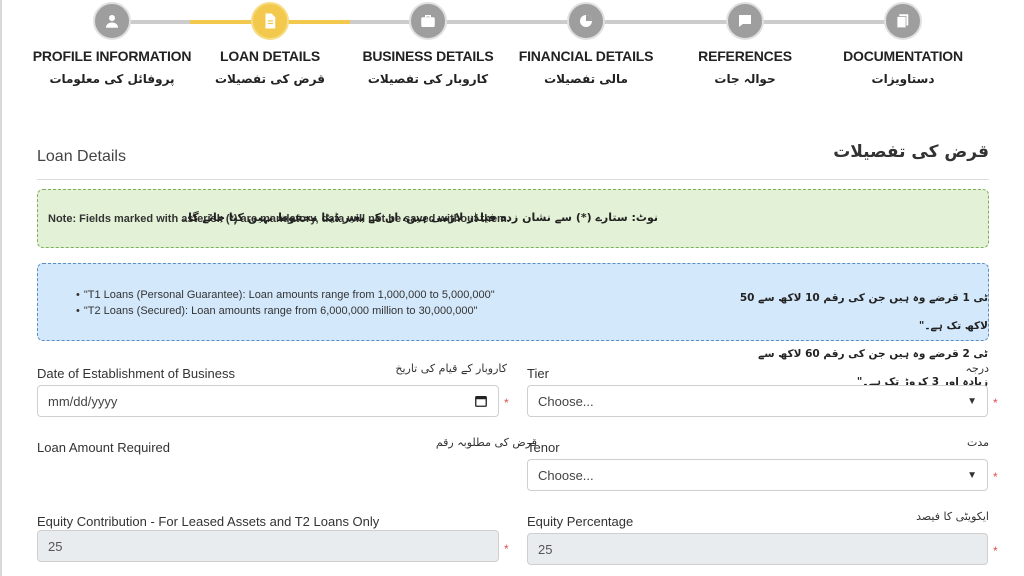 This screenshot has width=1024, height=576. What do you see at coordinates (977, 368) in the screenshot?
I see `field-label-urdu: درجہ` at bounding box center [977, 368].